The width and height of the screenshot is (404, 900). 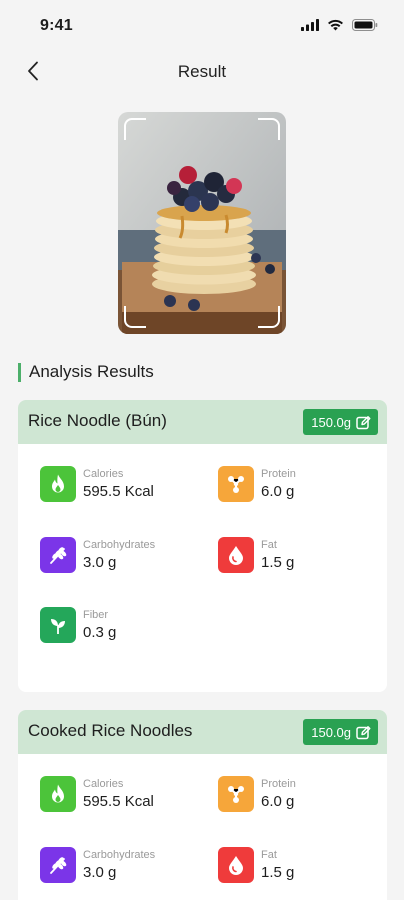 What do you see at coordinates (202, 732) in the screenshot?
I see `card-header: Cooked Rice Noodles 150.0g` at bounding box center [202, 732].